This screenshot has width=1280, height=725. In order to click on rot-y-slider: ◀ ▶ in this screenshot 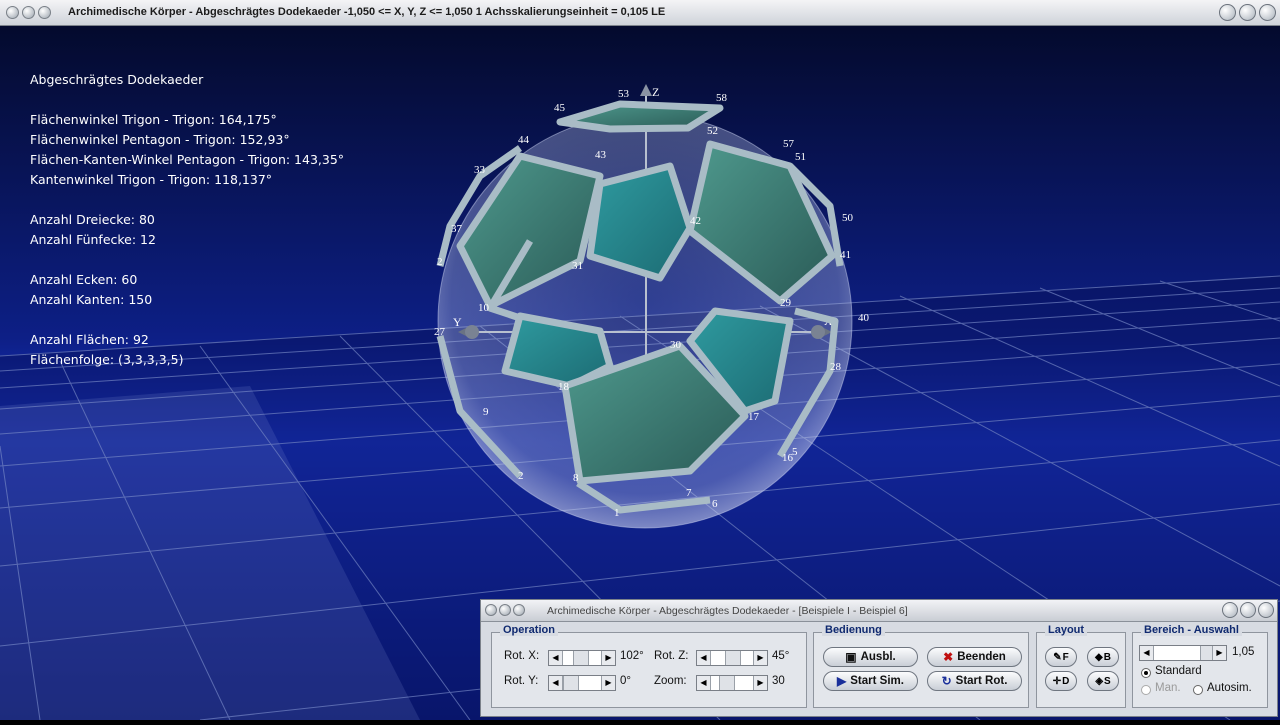, I will do `click(582, 683)`.